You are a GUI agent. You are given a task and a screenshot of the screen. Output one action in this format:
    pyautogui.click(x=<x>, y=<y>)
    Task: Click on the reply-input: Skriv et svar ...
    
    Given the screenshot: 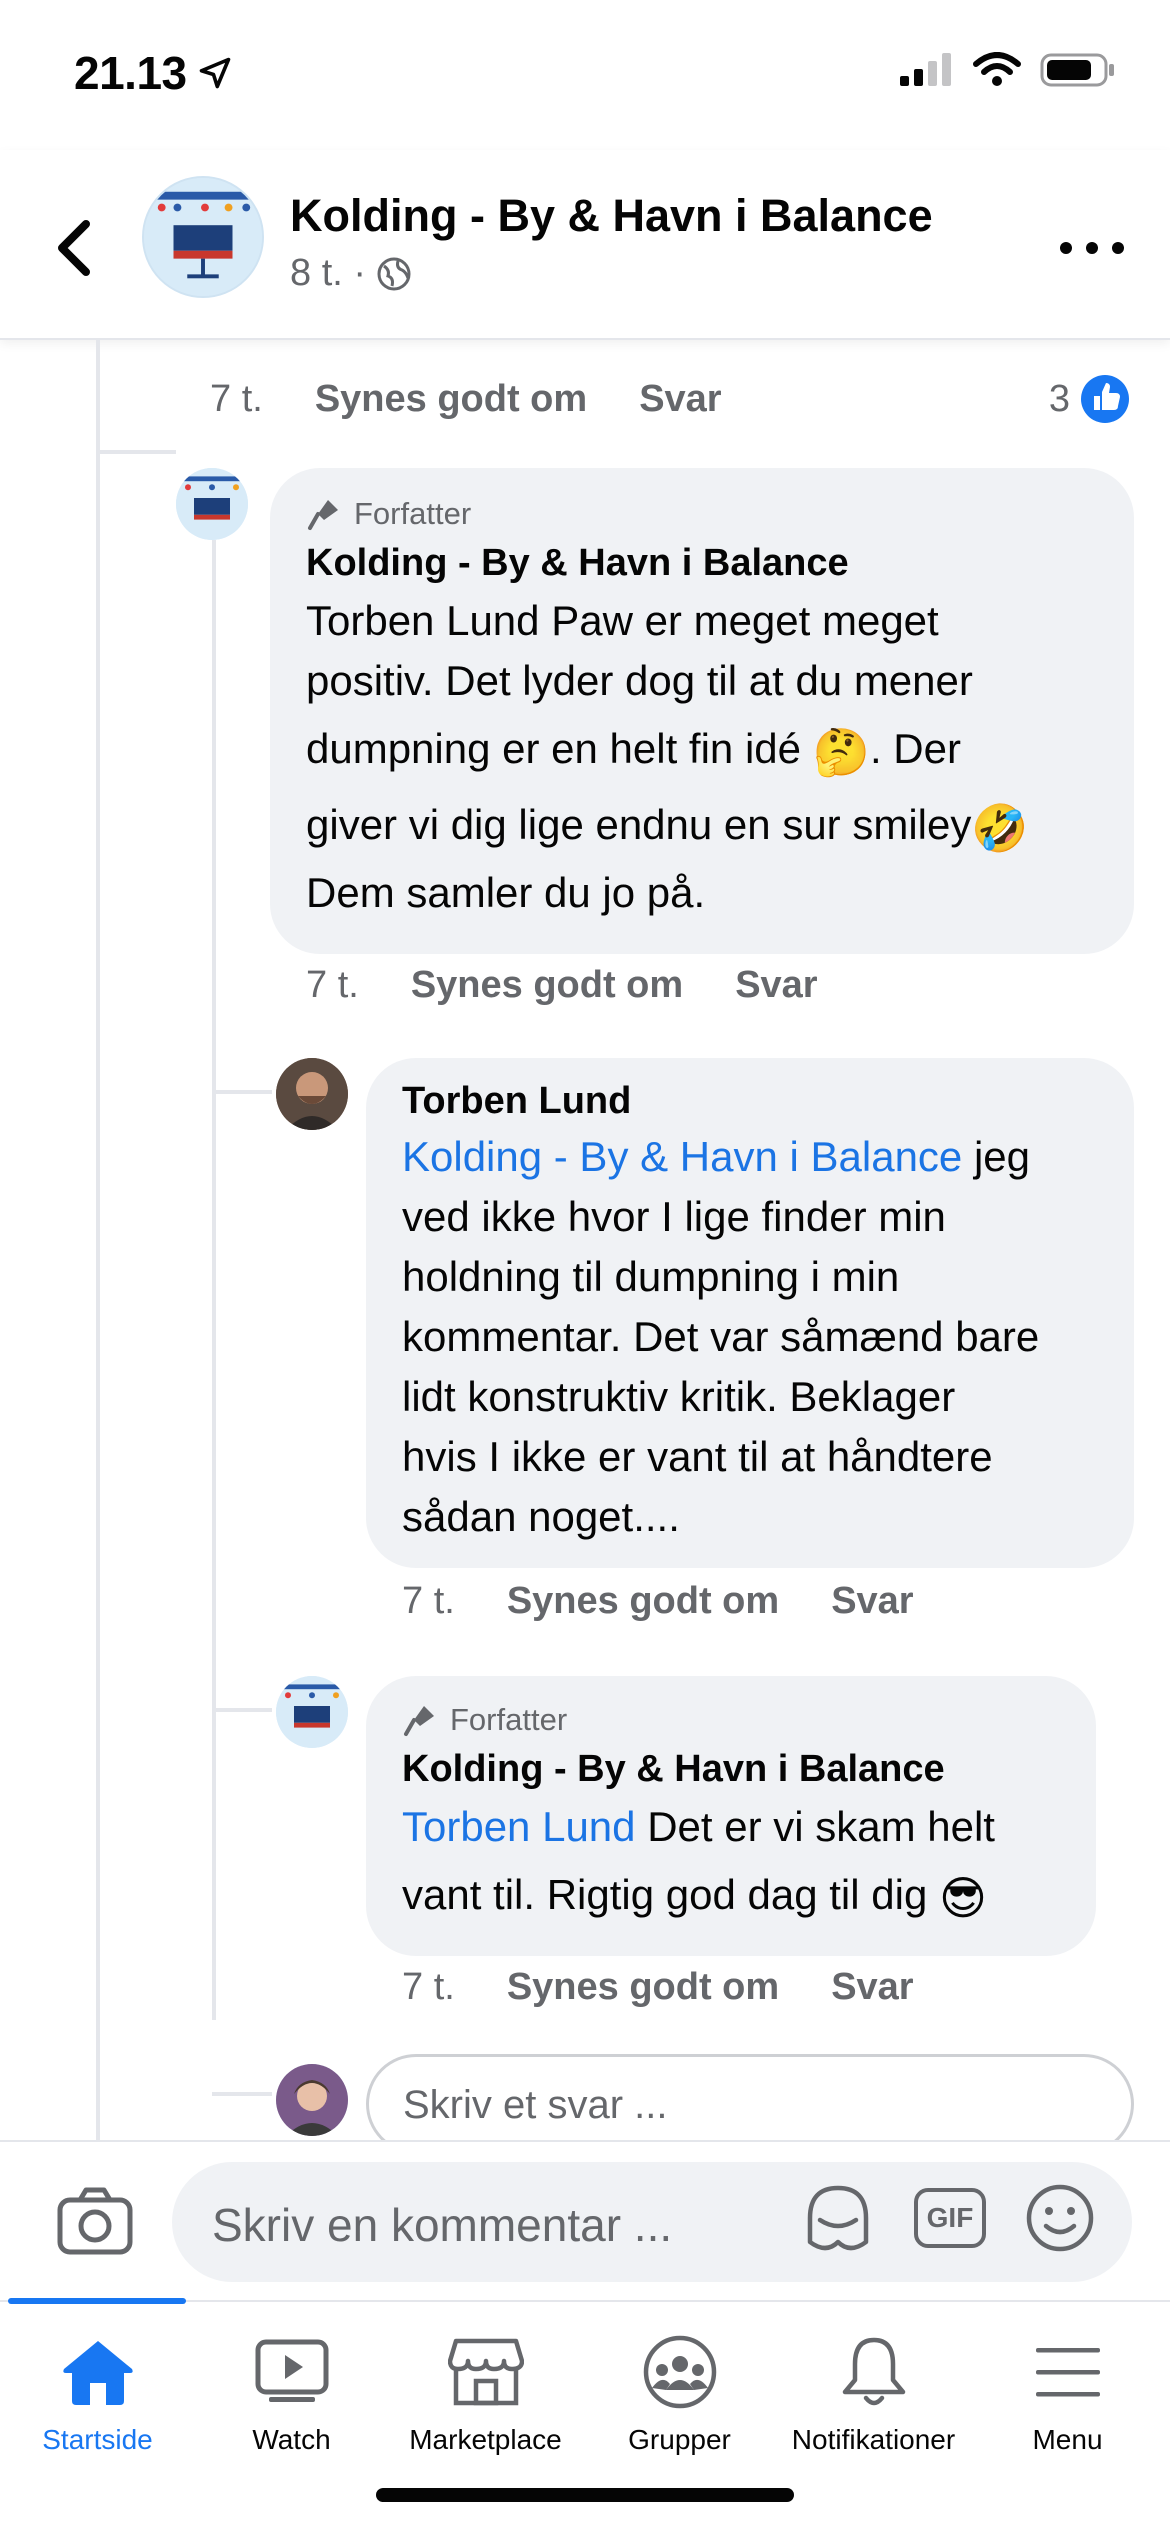 What is the action you would take?
    pyautogui.click(x=750, y=2097)
    